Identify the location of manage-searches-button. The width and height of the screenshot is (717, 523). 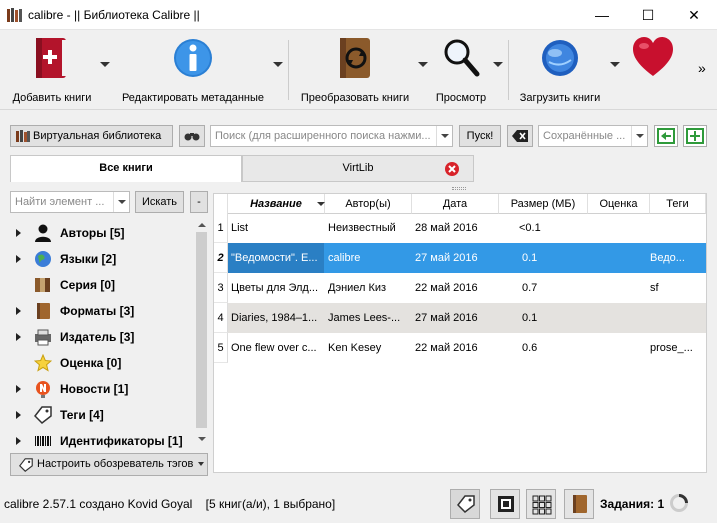
(695, 136).